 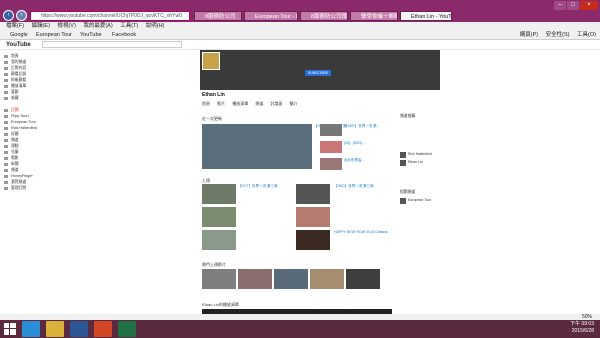 I want to click on fav-youtube: YouTube, so click(x=91, y=35).